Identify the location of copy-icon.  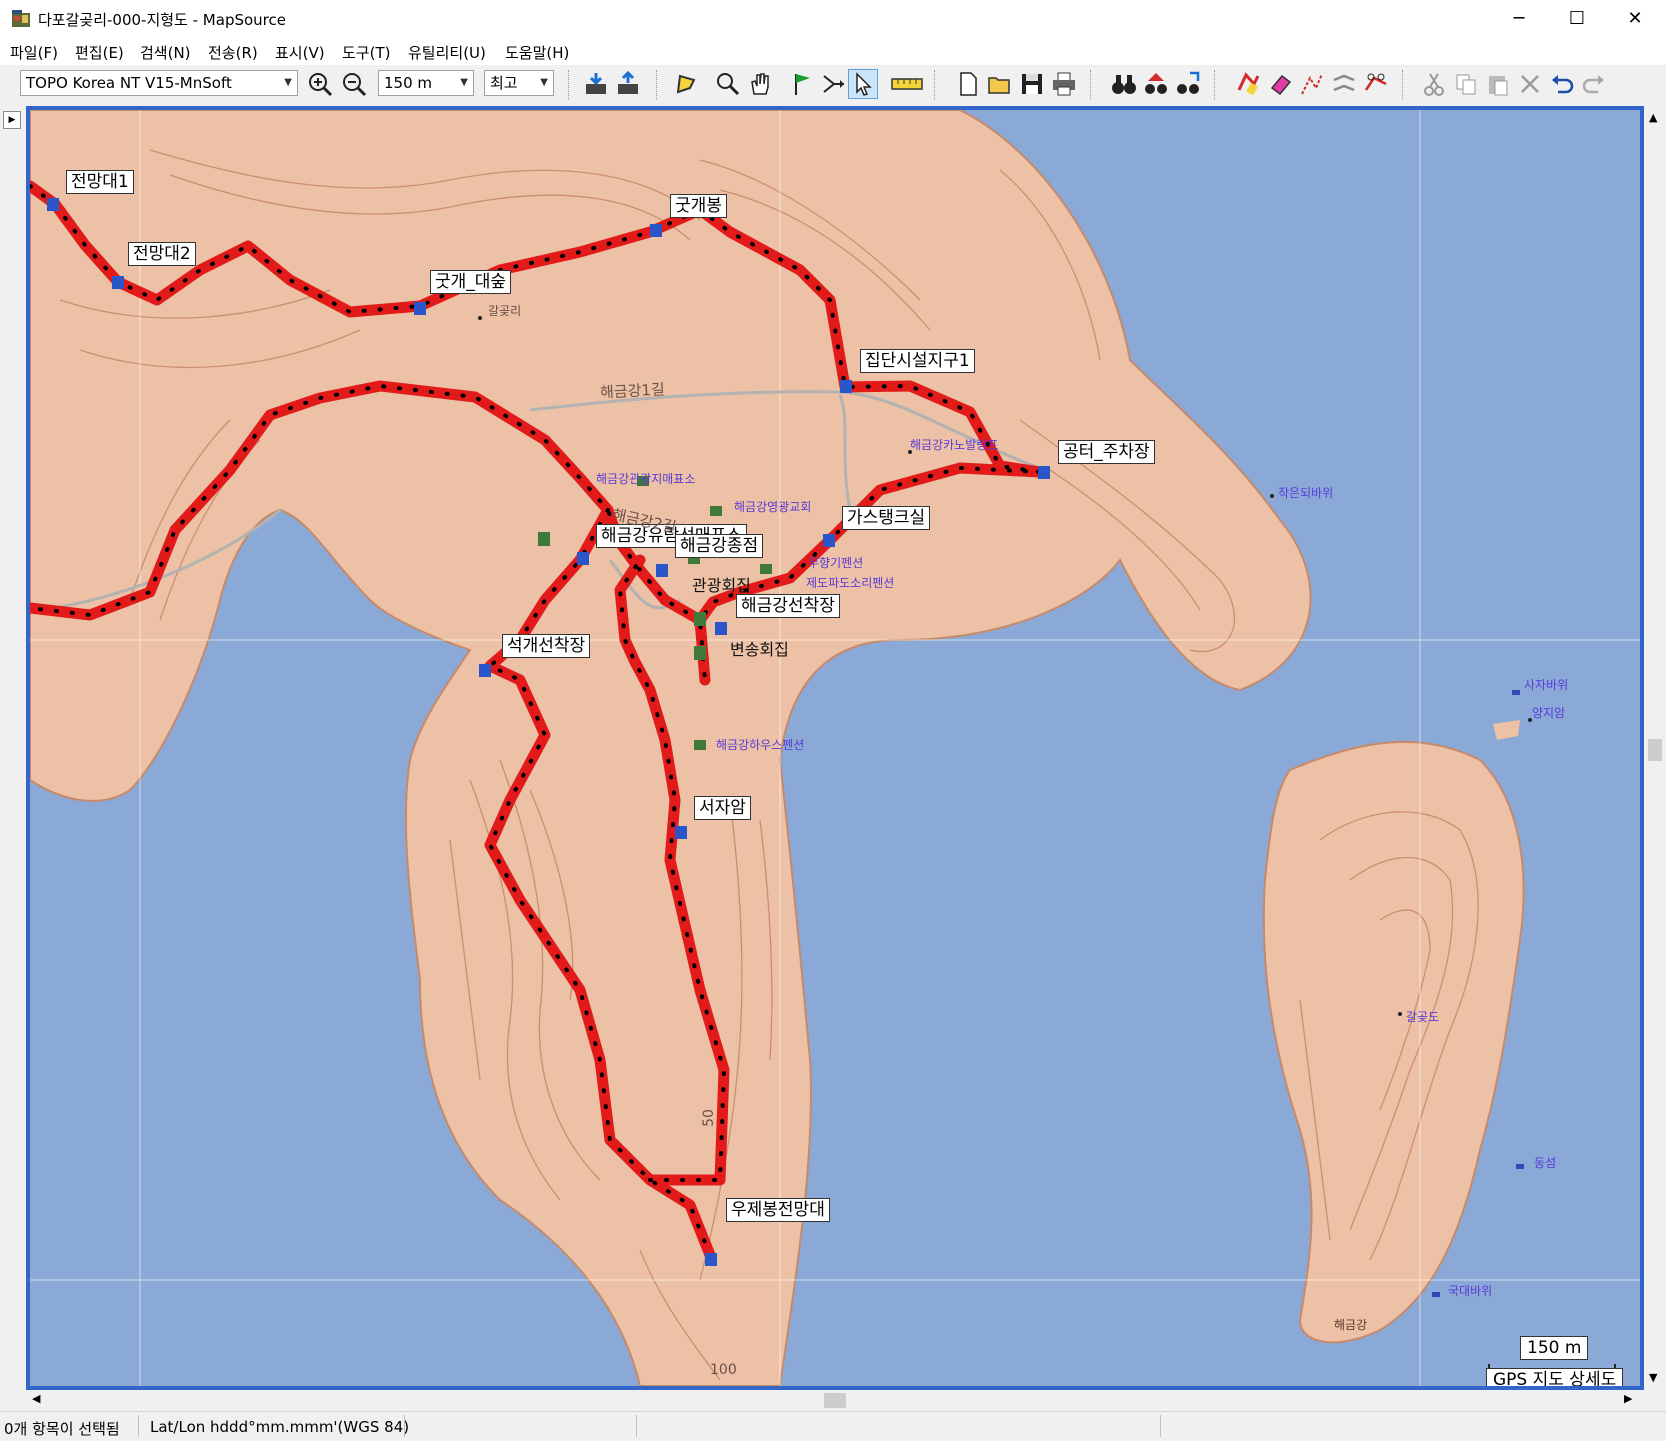
(1466, 84).